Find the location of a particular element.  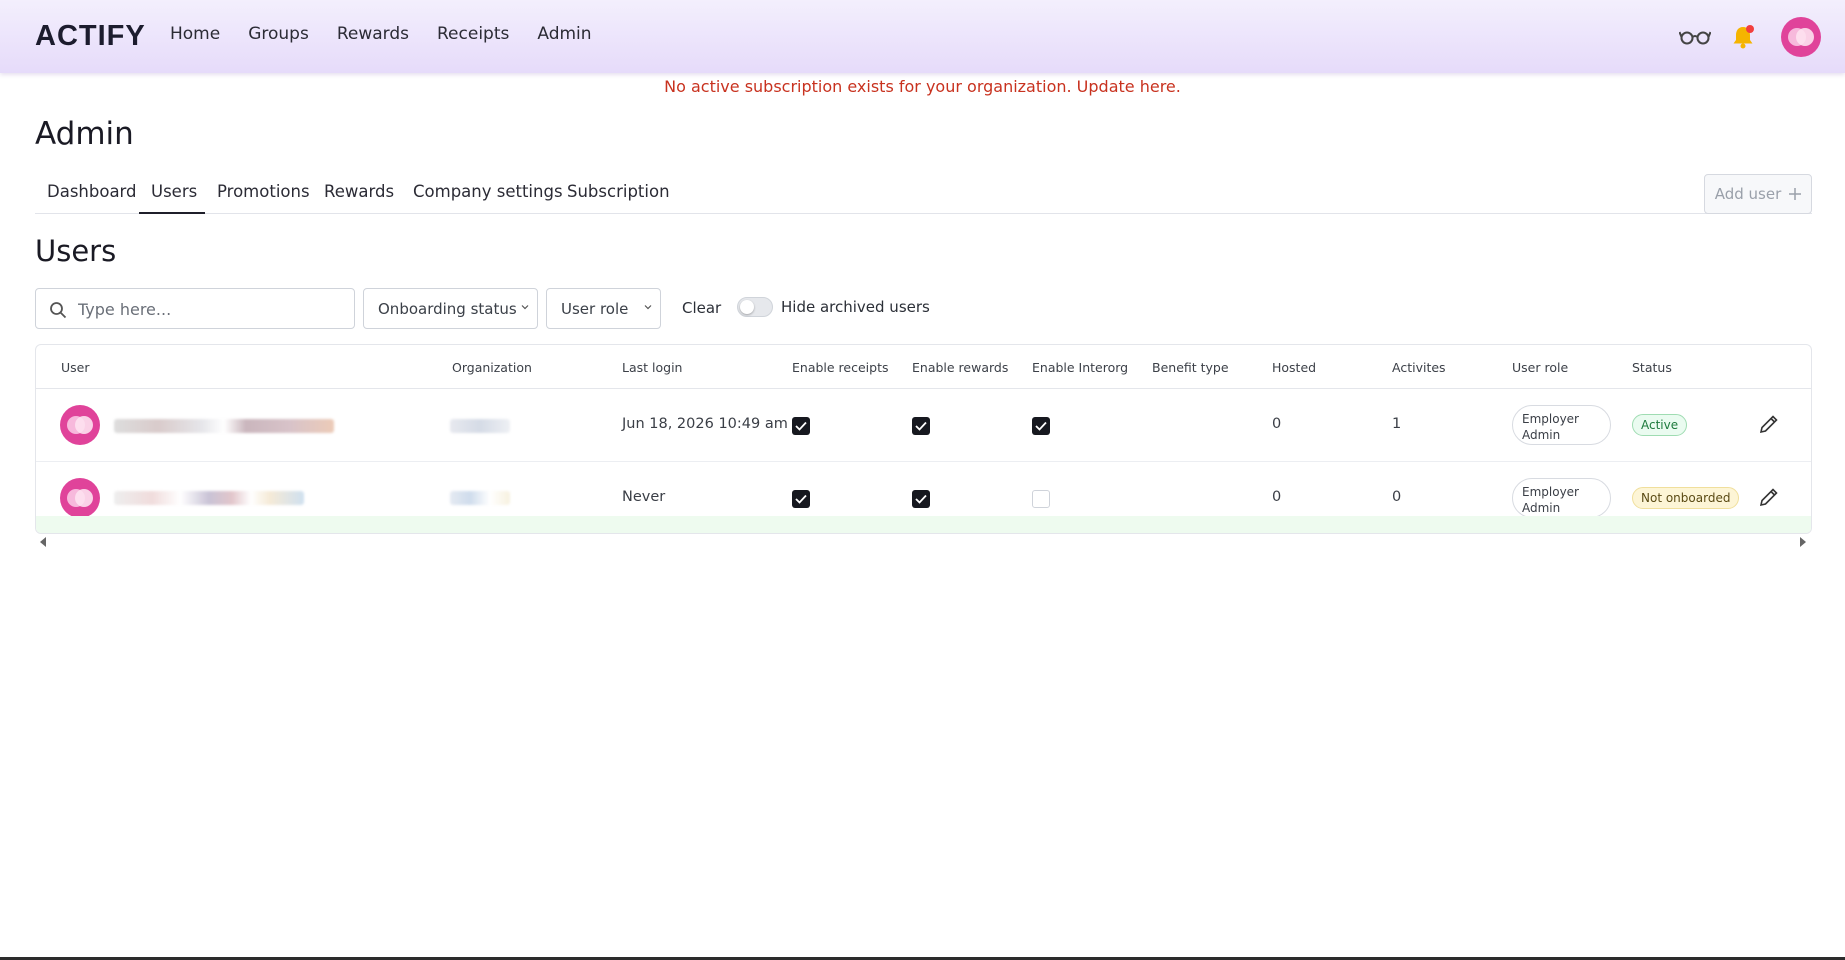

tab-dashboard: Dashboard is located at coordinates (92, 191).